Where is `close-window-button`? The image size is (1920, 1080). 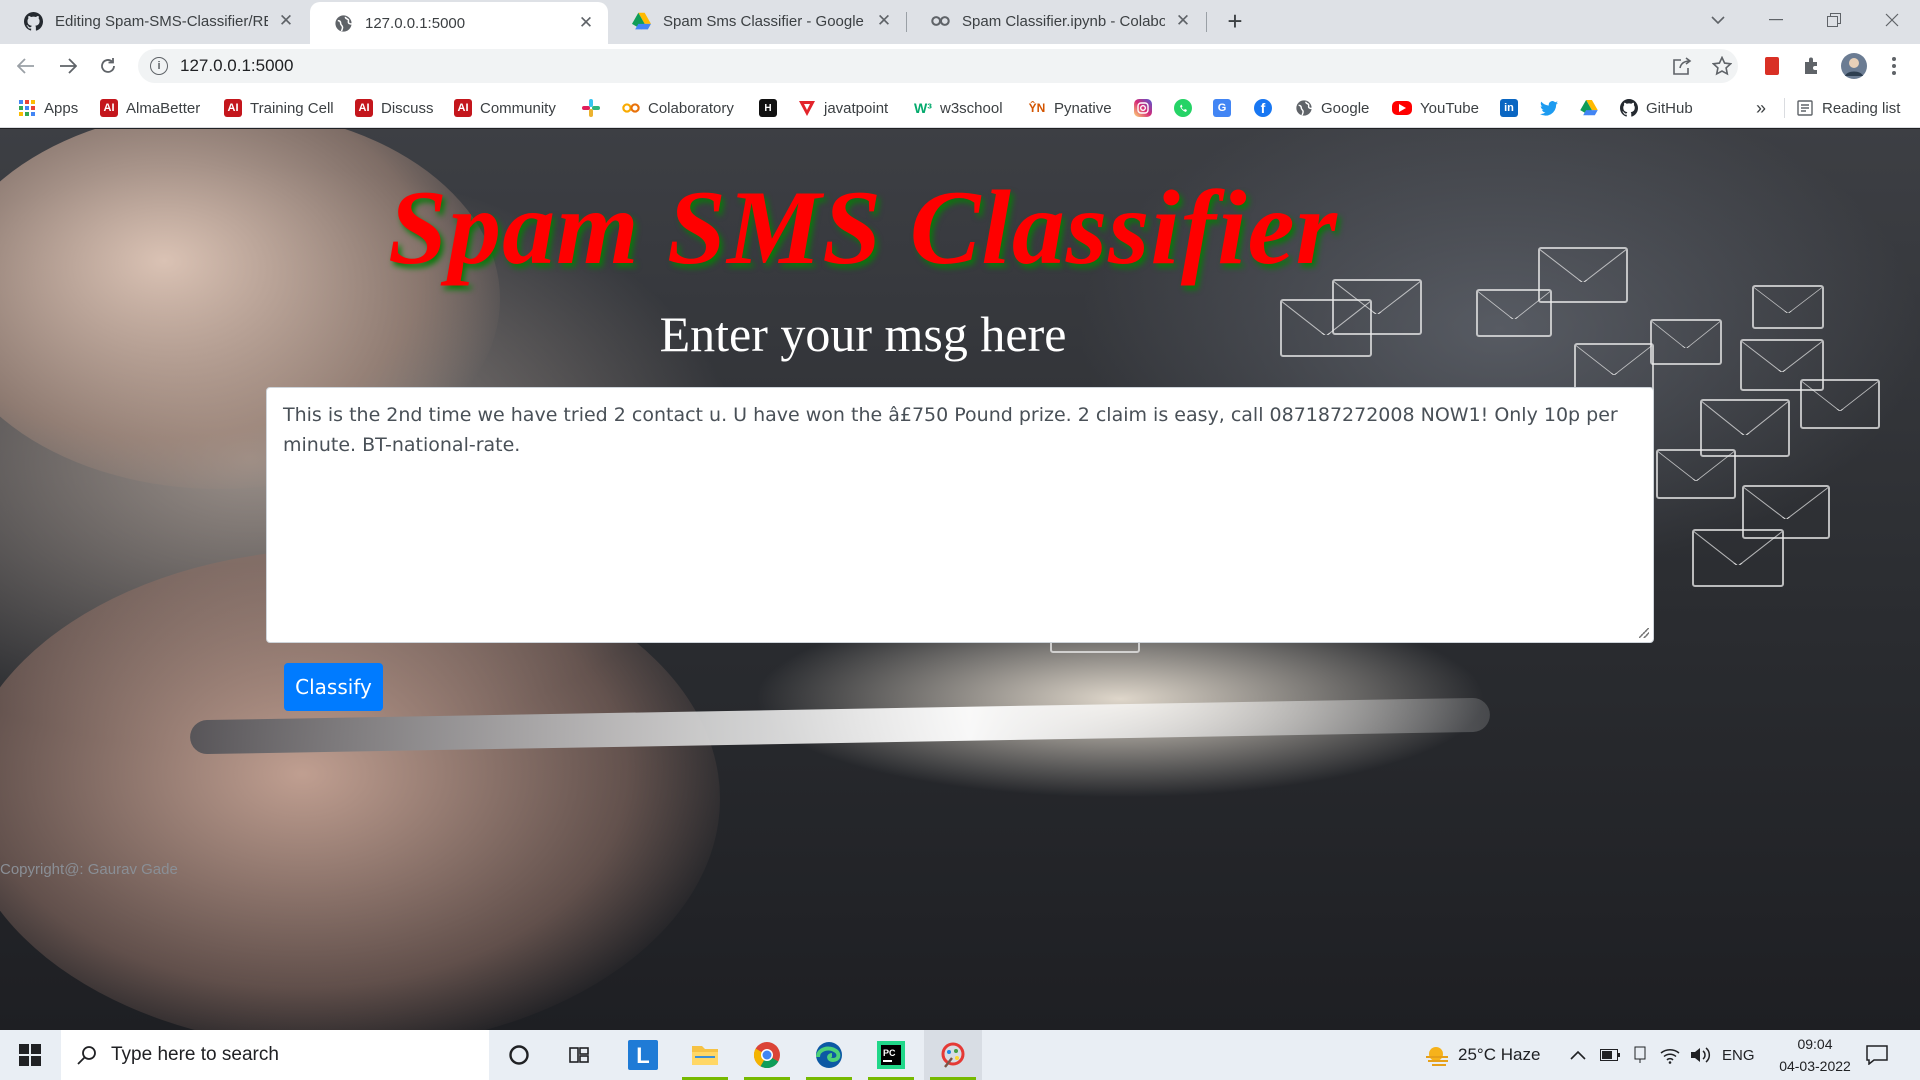
close-window-button is located at coordinates (1892, 20).